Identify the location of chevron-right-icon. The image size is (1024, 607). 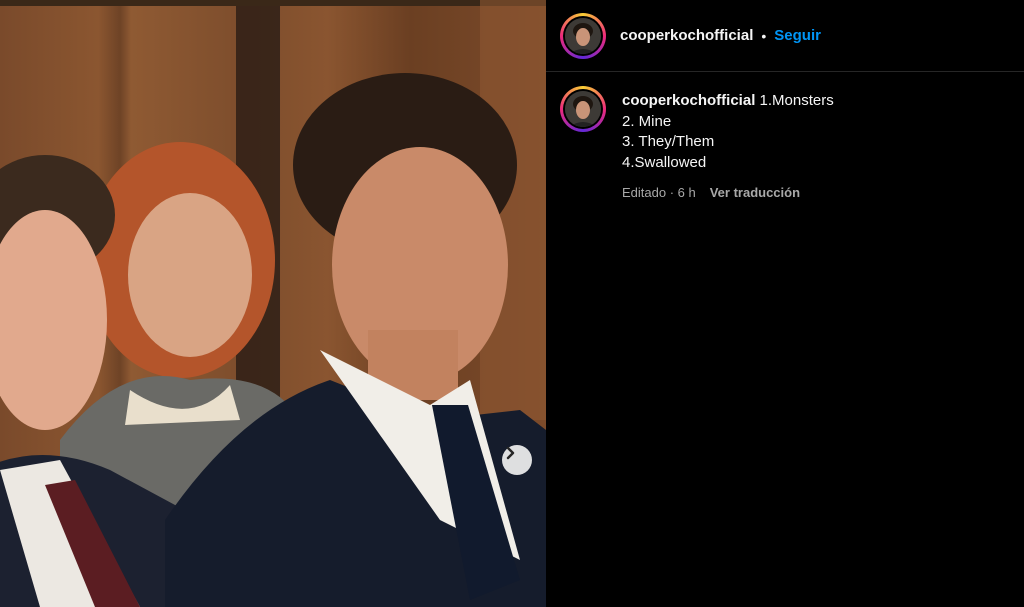
(510, 453).